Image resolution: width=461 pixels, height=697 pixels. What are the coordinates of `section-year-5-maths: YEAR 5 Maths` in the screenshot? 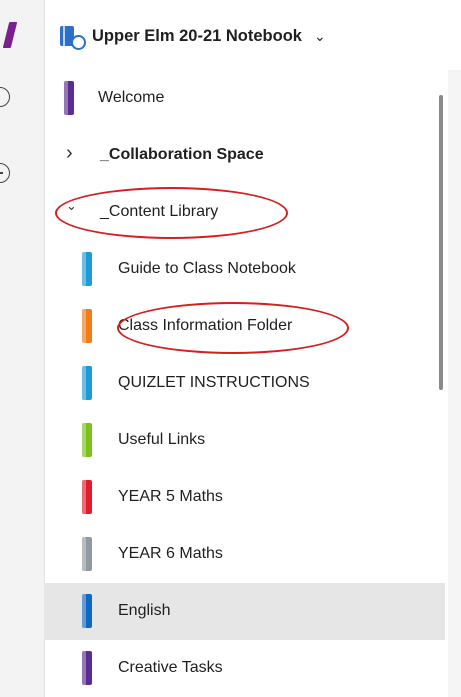 It's located at (244, 497).